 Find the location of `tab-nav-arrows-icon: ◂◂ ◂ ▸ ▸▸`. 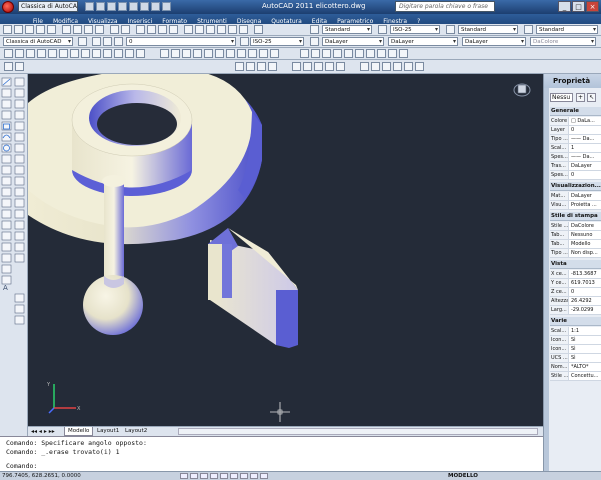

tab-nav-arrows-icon: ◂◂ ◂ ▸ ▸▸ is located at coordinates (43, 431).